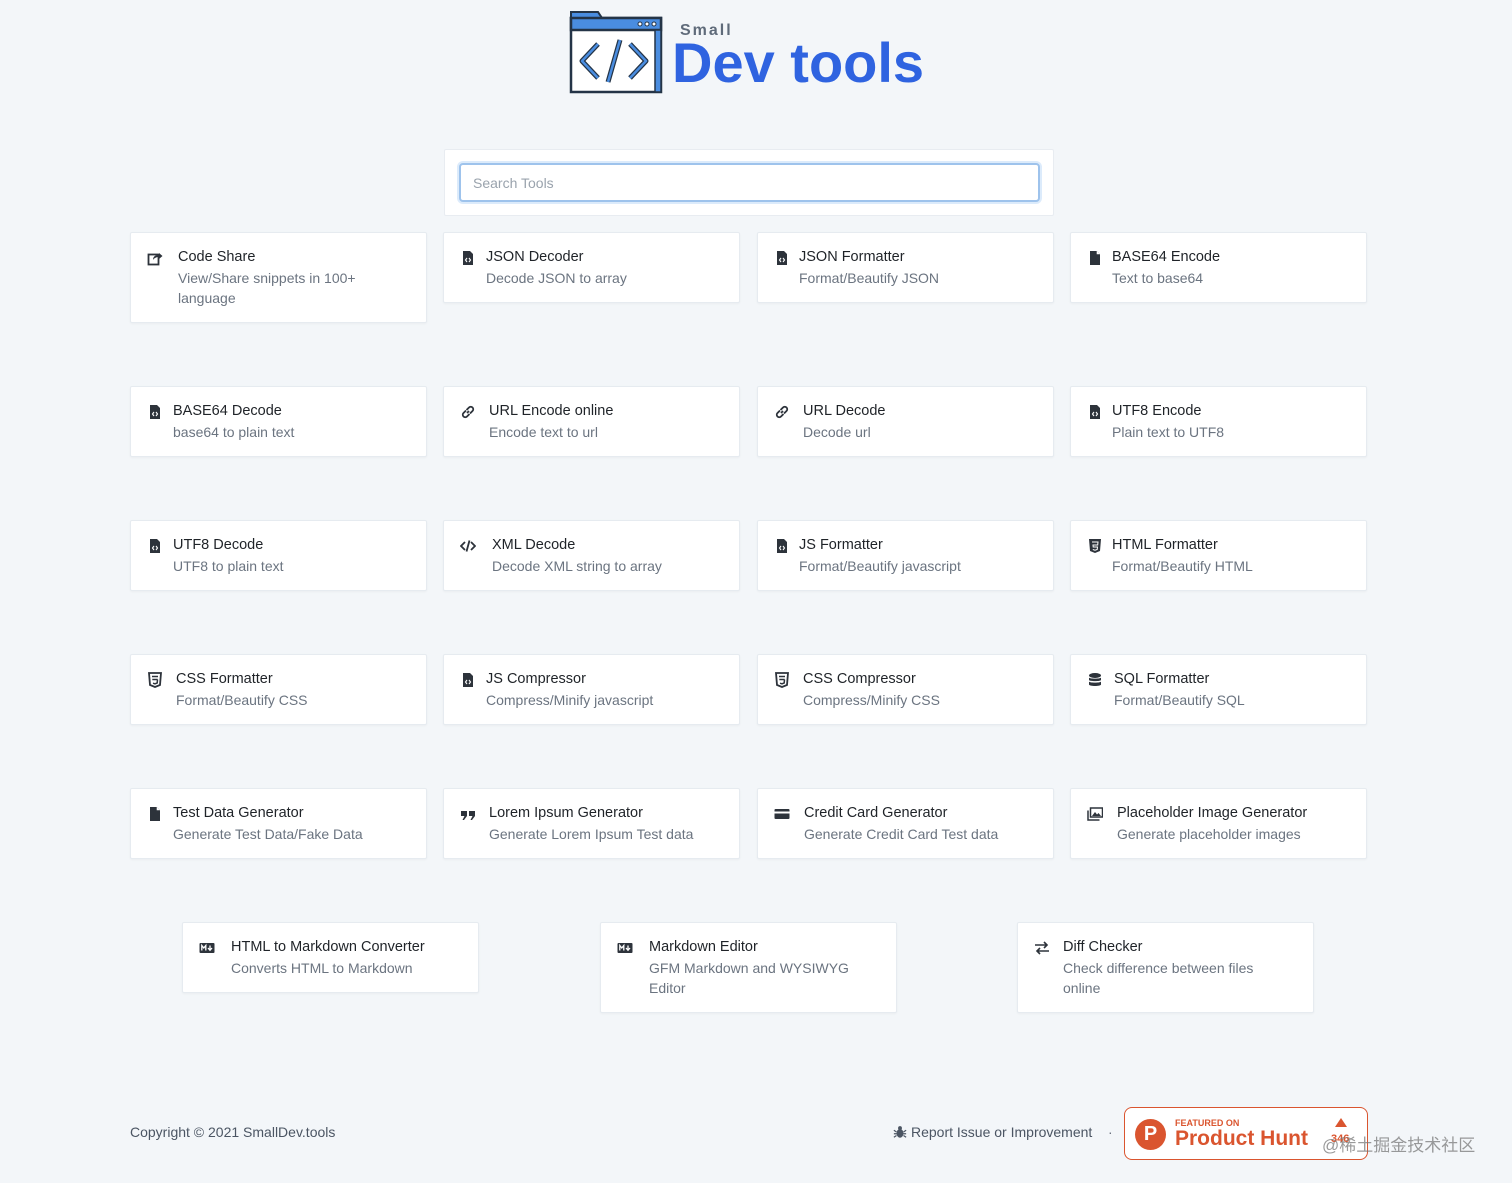 The height and width of the screenshot is (1183, 1512). Describe the element at coordinates (328, 947) in the screenshot. I see `tool-card-title: HTML to Markdown Converter` at that location.